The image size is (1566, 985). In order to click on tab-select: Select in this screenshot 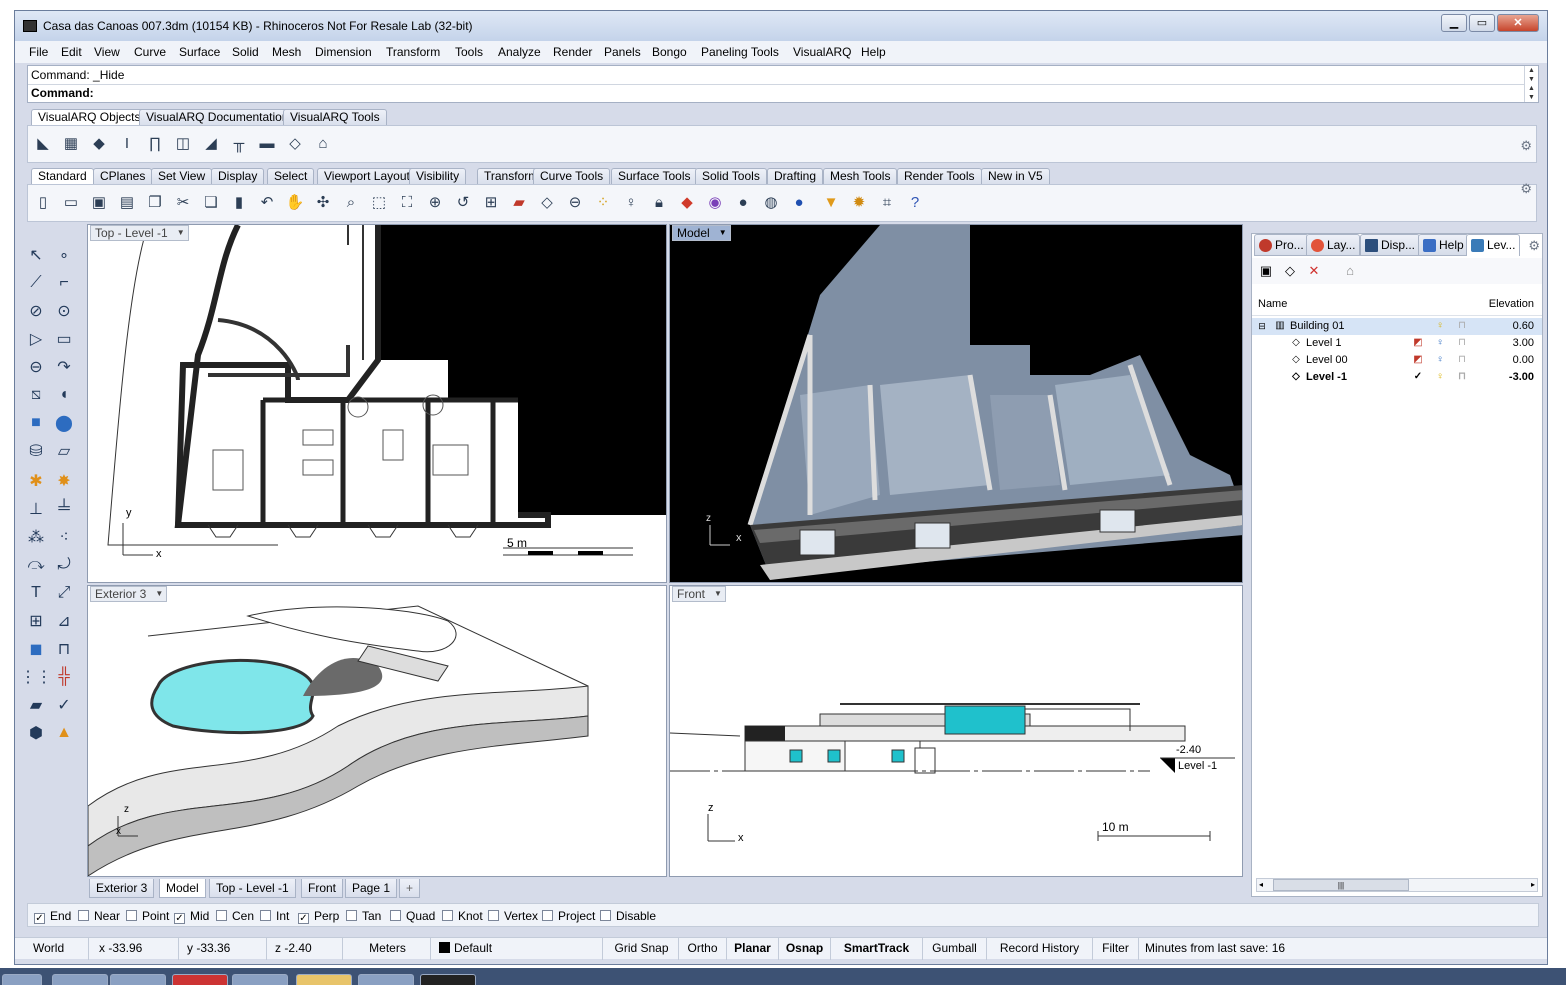, I will do `click(291, 176)`.